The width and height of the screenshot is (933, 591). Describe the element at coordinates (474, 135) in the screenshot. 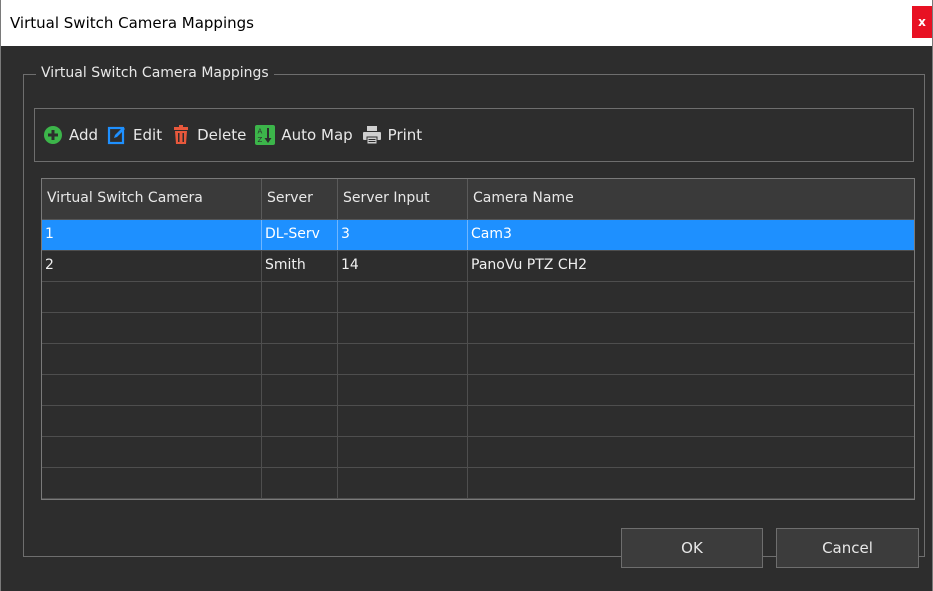

I see `toolbar: Add Edit Delete A Z Auto Map Print` at that location.